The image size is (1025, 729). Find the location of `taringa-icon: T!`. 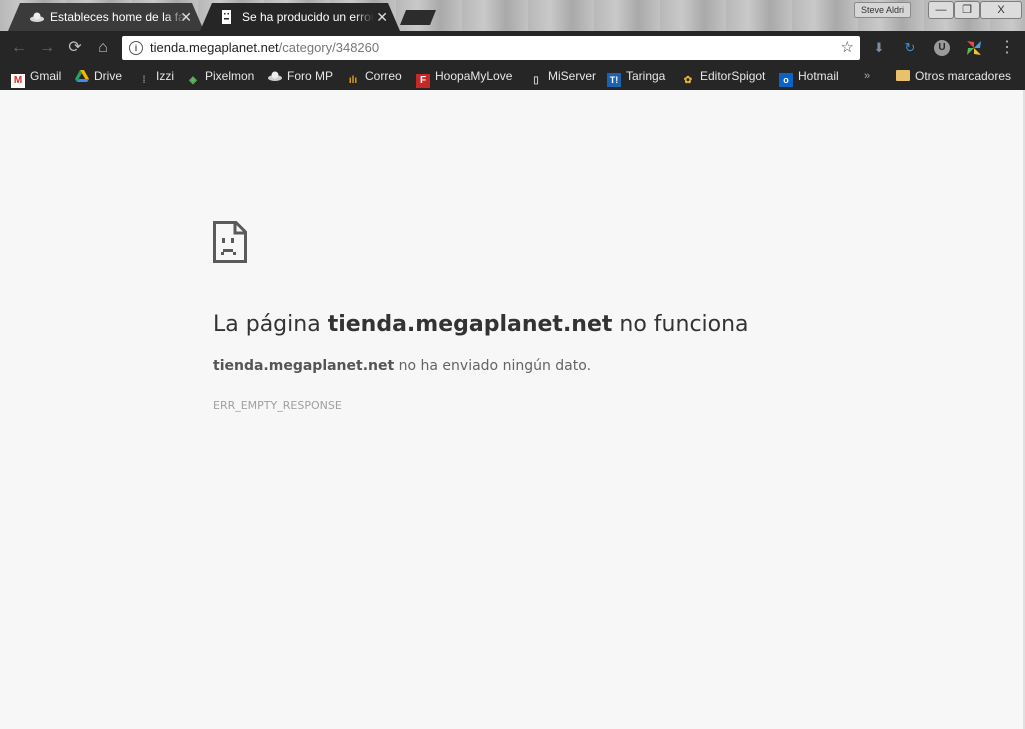

taringa-icon: T! is located at coordinates (614, 80).